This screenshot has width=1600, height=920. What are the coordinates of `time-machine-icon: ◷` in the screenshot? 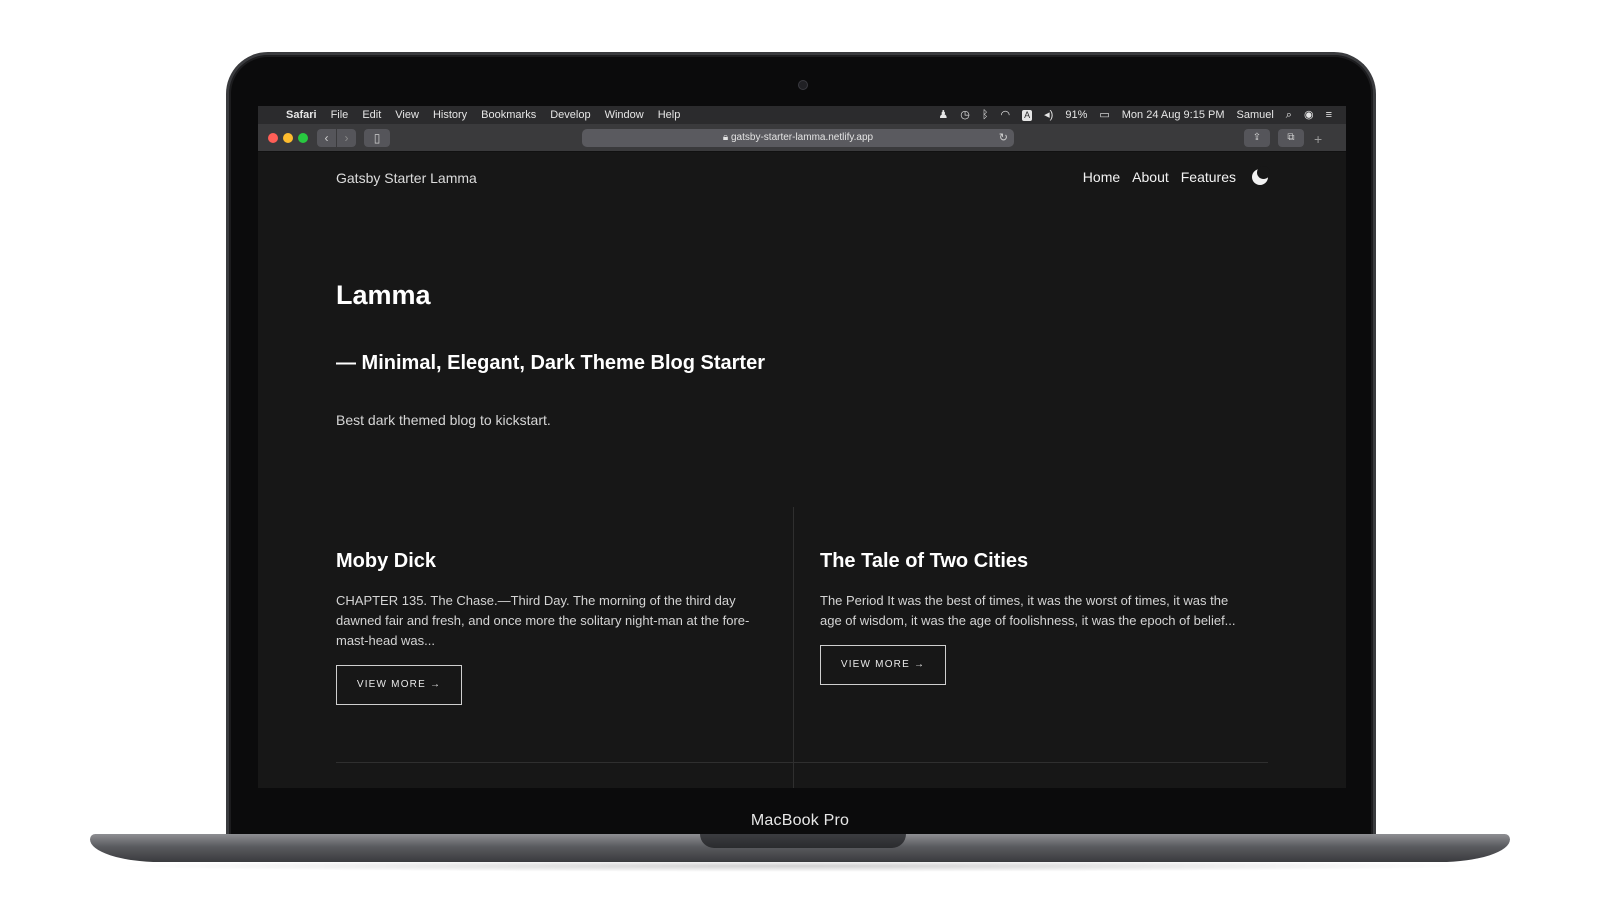 It's located at (965, 115).